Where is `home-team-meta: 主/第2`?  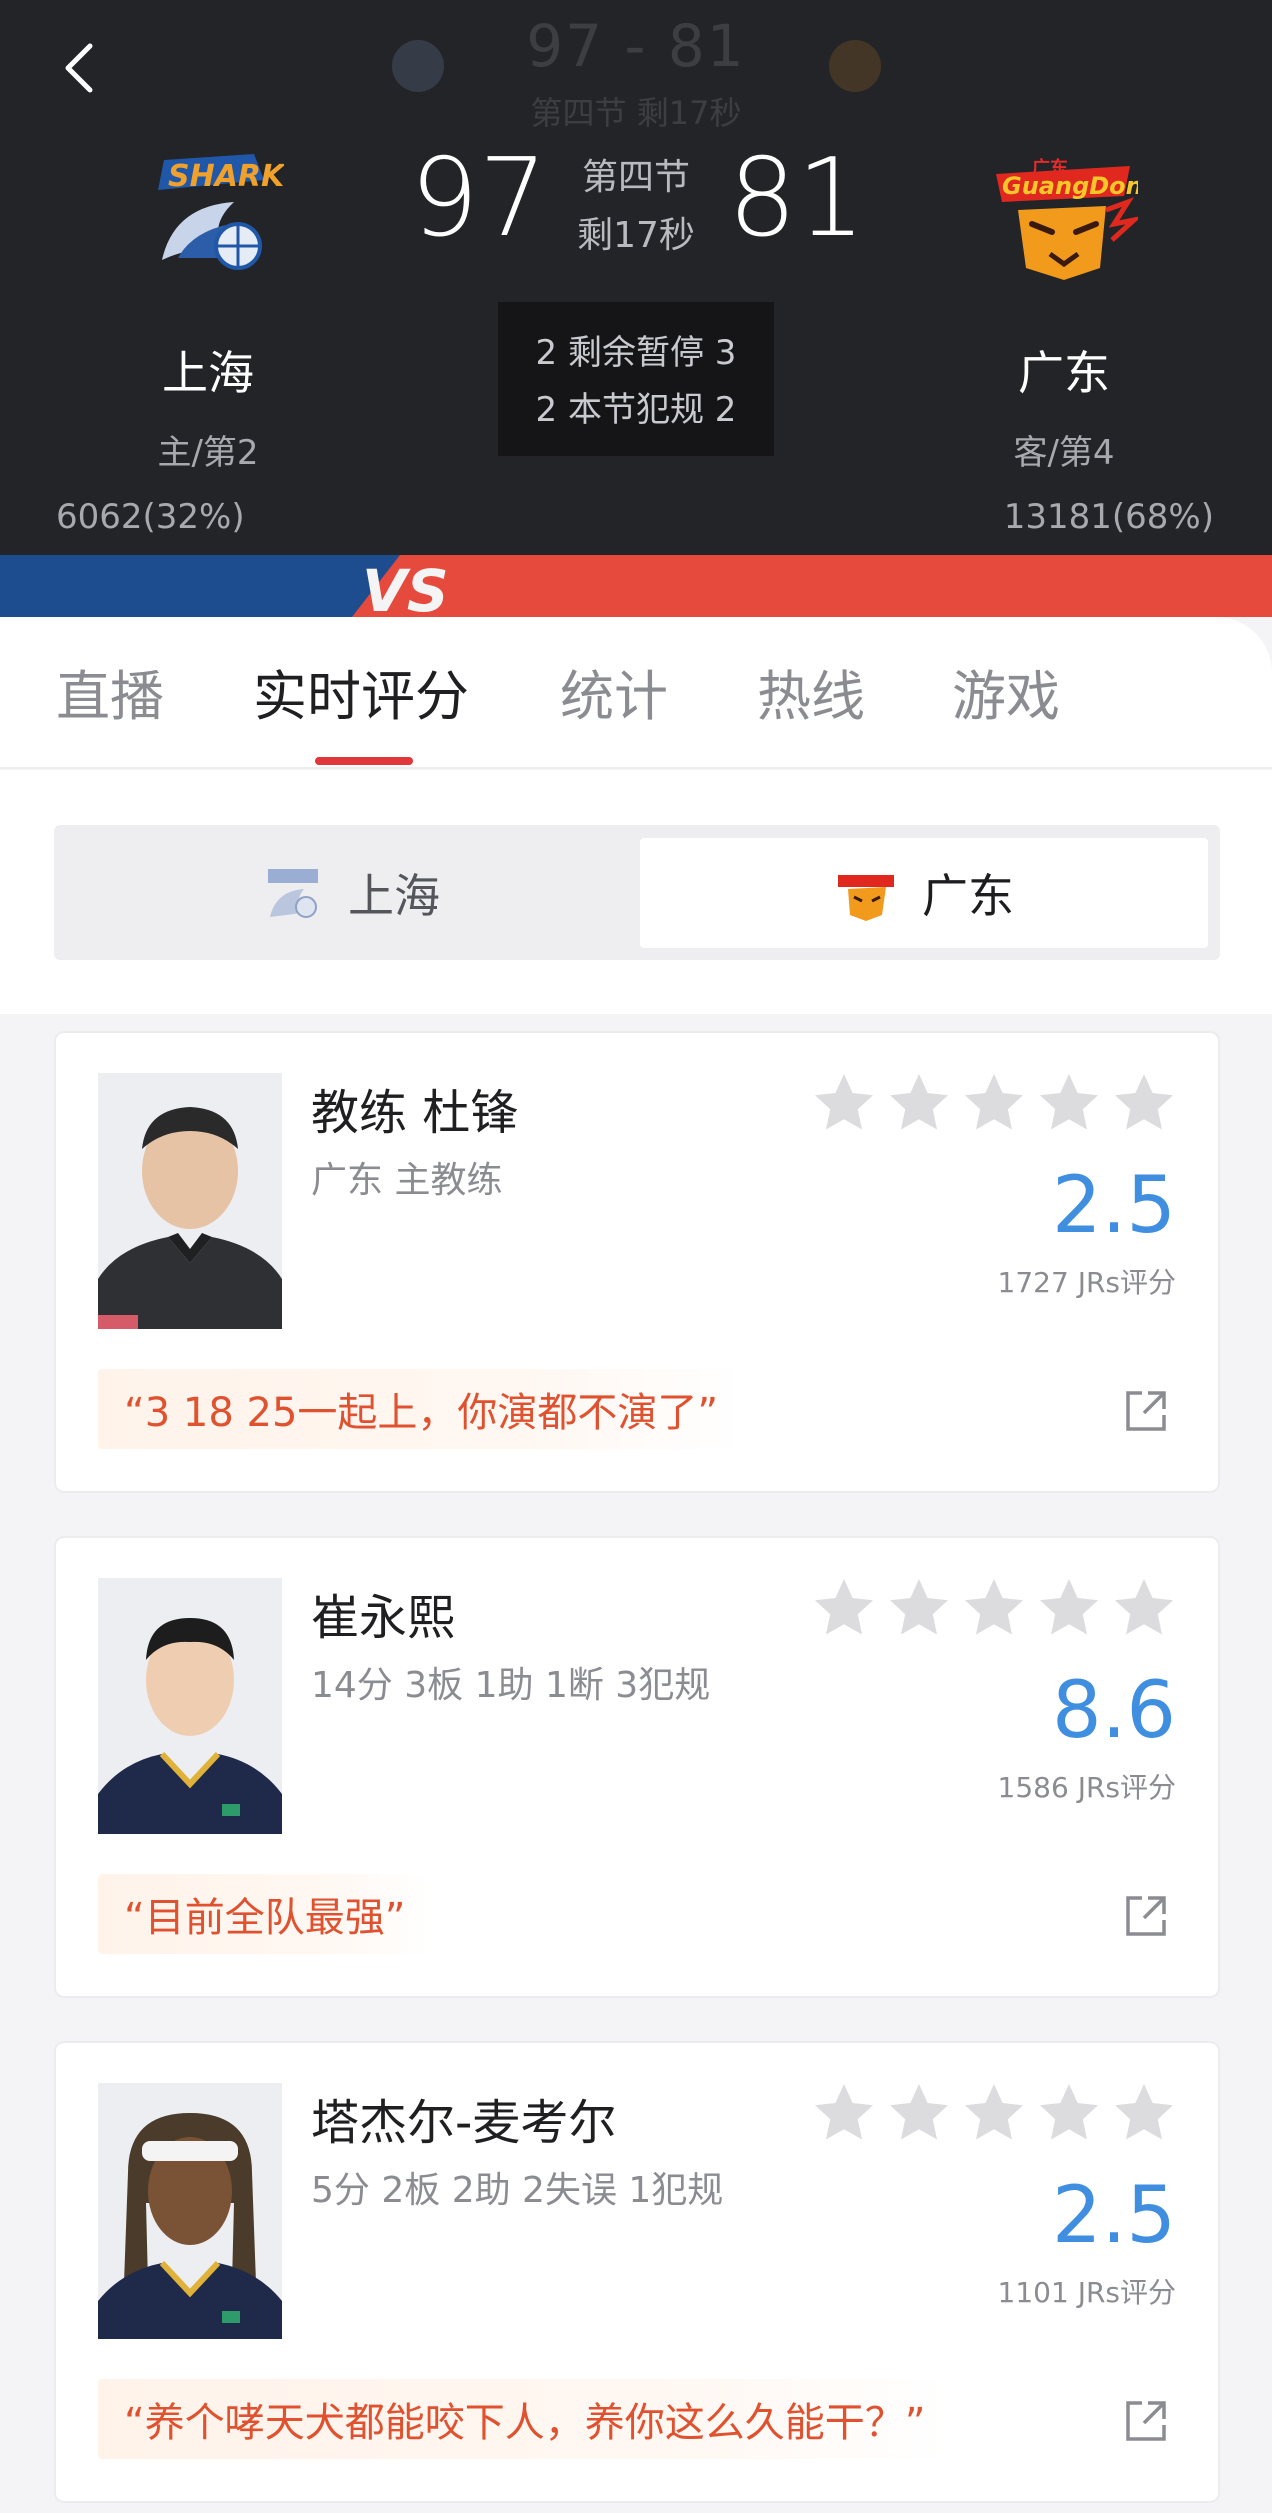
home-team-meta: 主/第2 is located at coordinates (208, 453).